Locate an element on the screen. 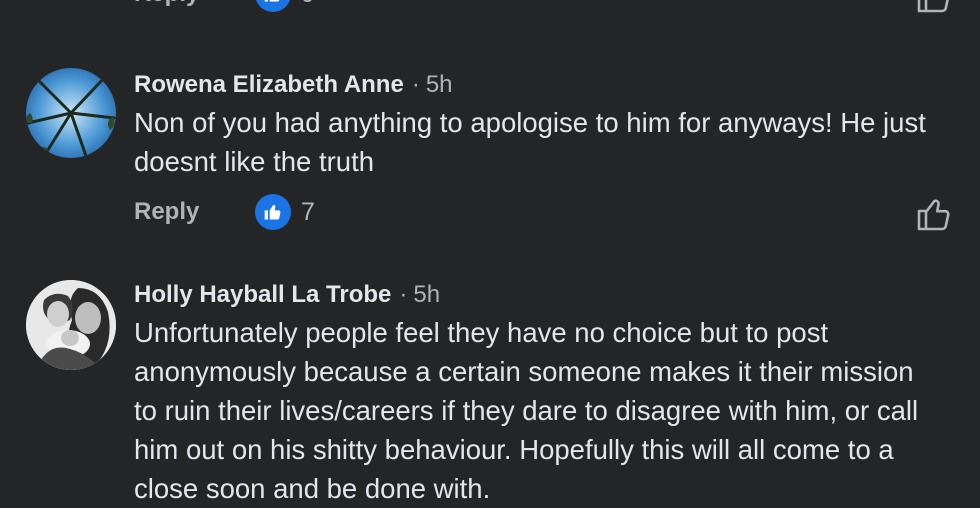 This screenshot has height=508, width=980. previous-comment-actions: Reply 9 is located at coordinates (490, 10).